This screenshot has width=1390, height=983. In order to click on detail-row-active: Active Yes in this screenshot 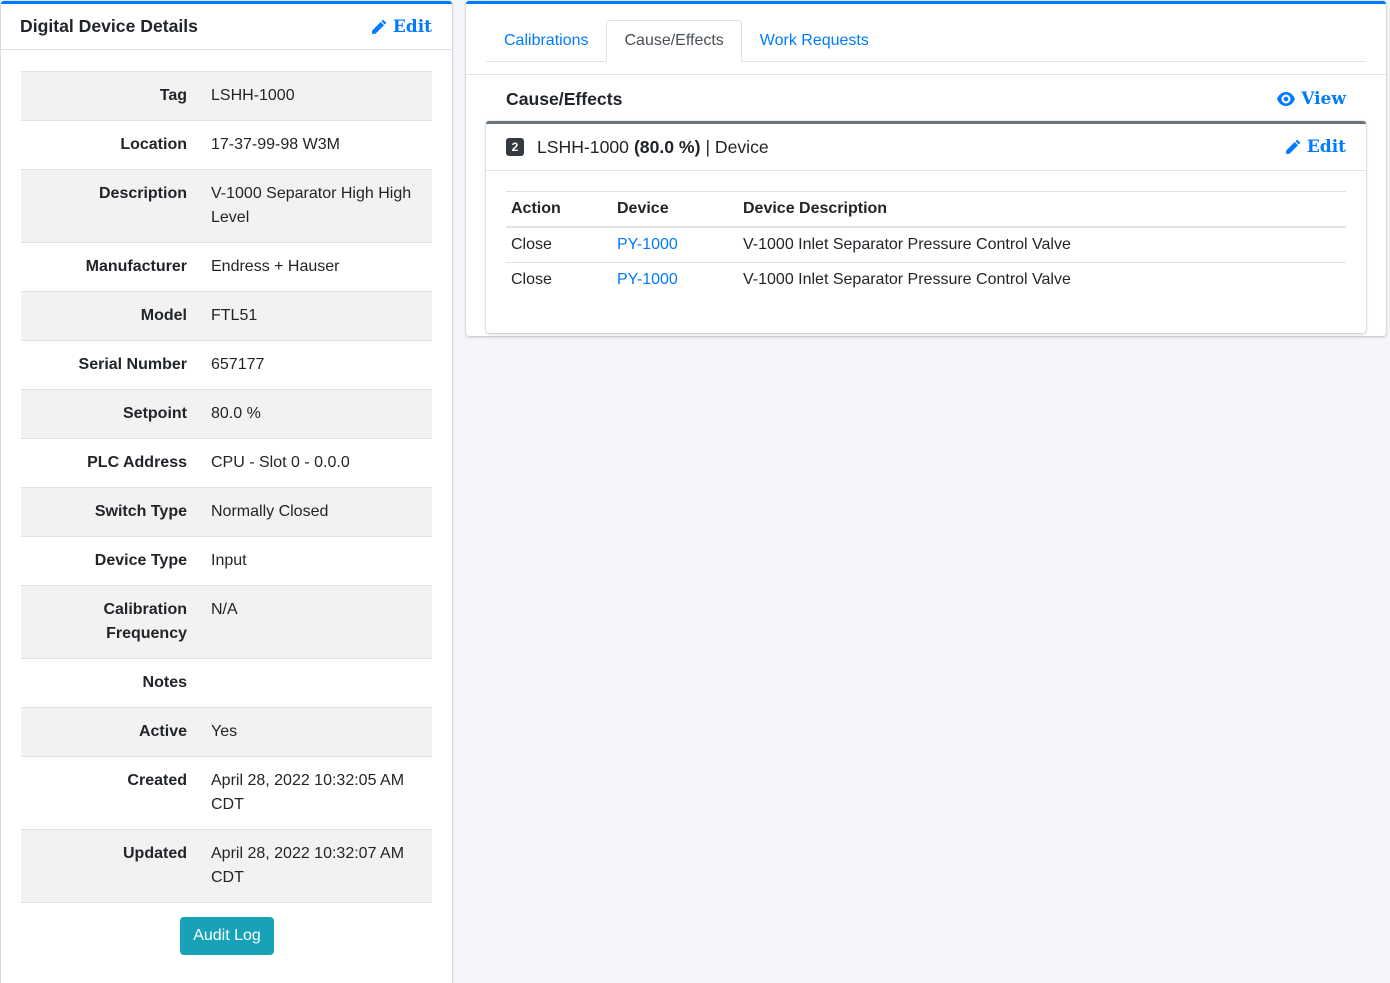, I will do `click(226, 732)`.